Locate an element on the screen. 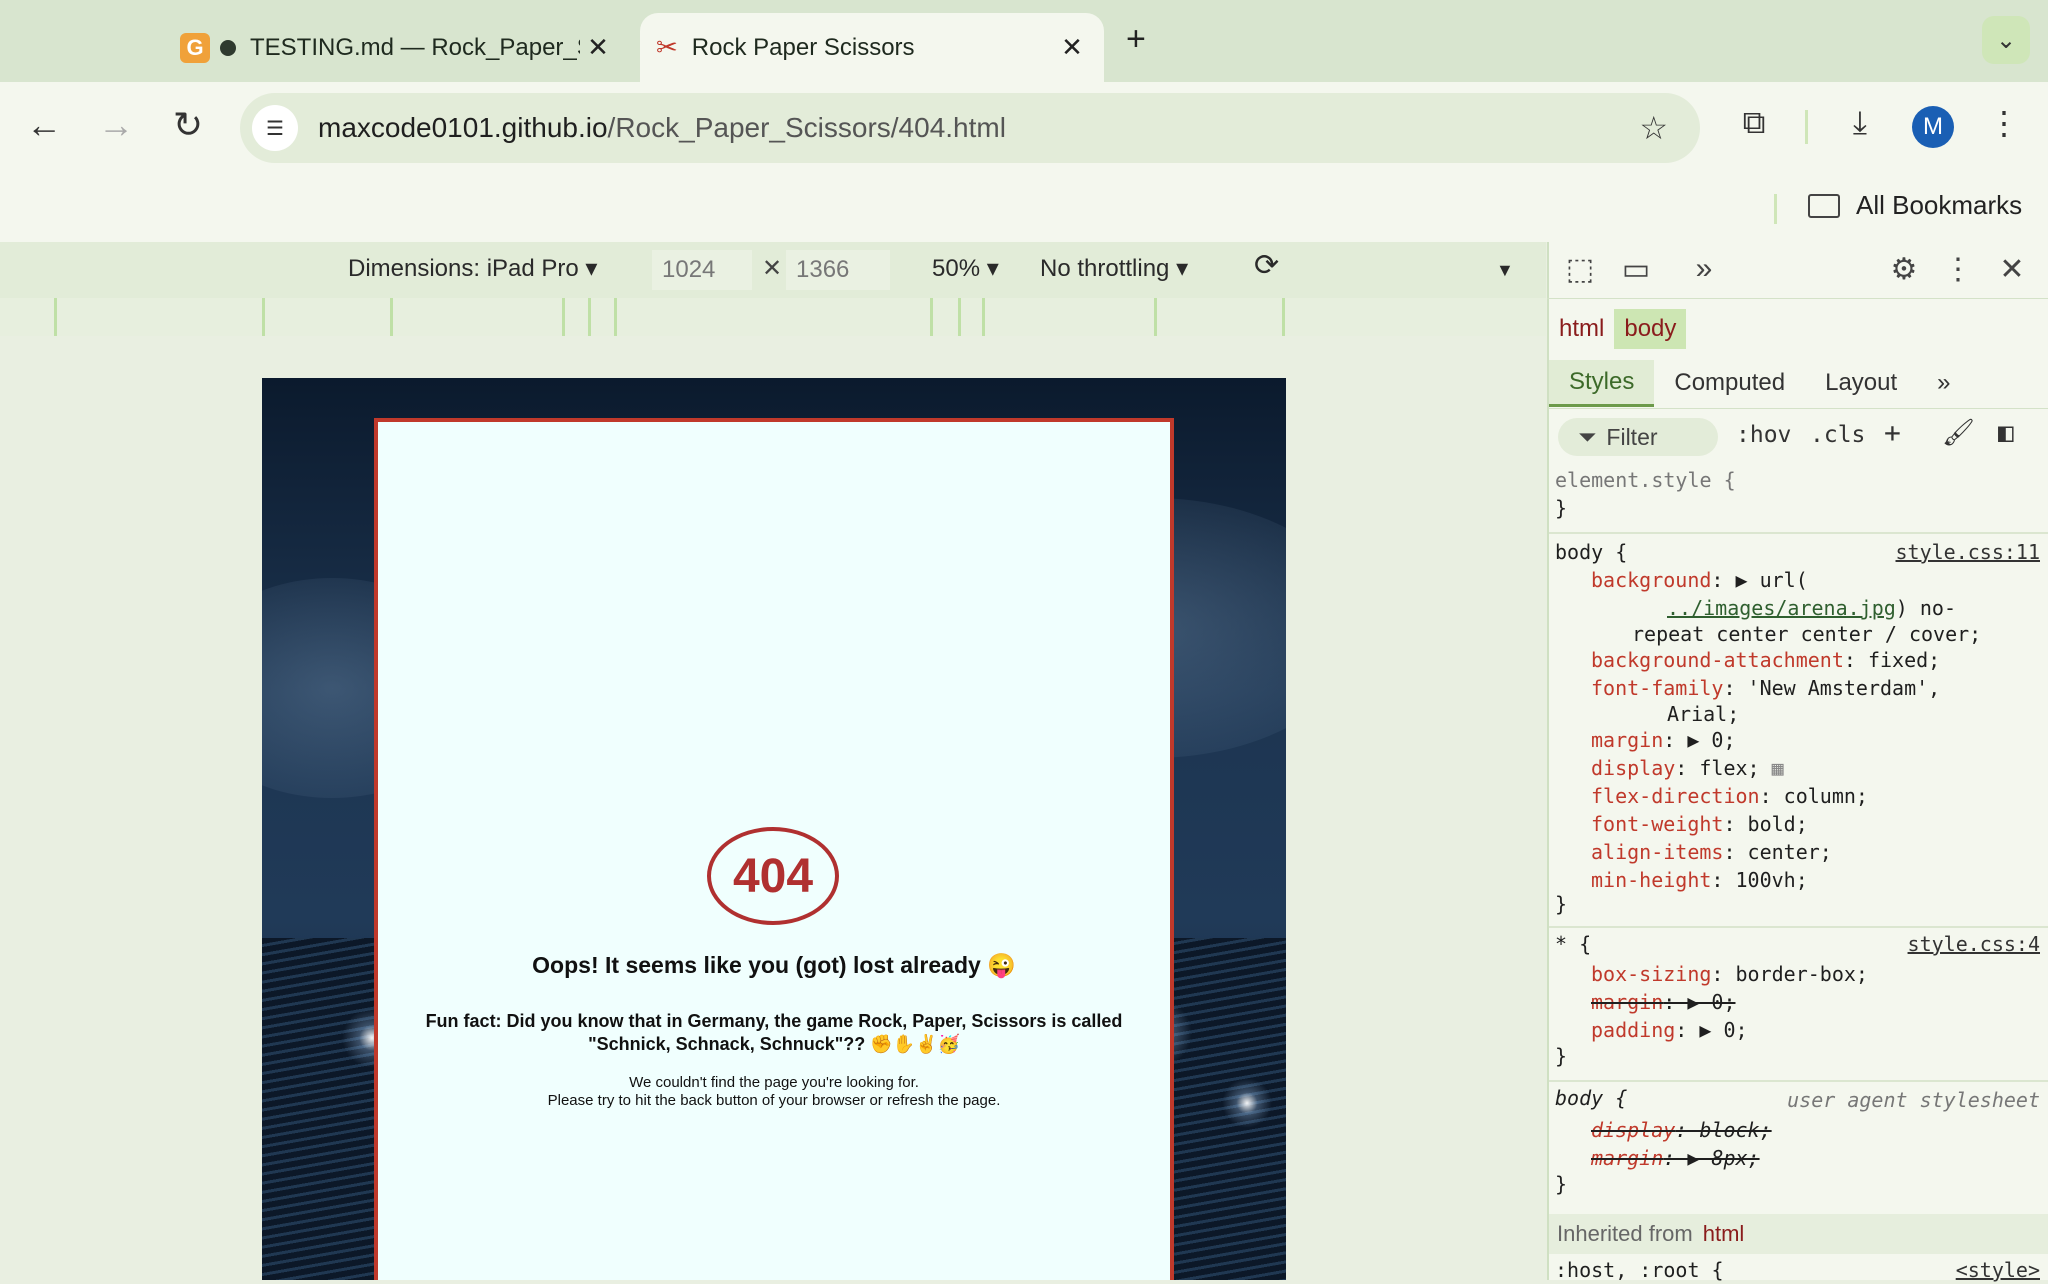 The image size is (2048, 1284). reload-icon: ↻ is located at coordinates (188, 125).